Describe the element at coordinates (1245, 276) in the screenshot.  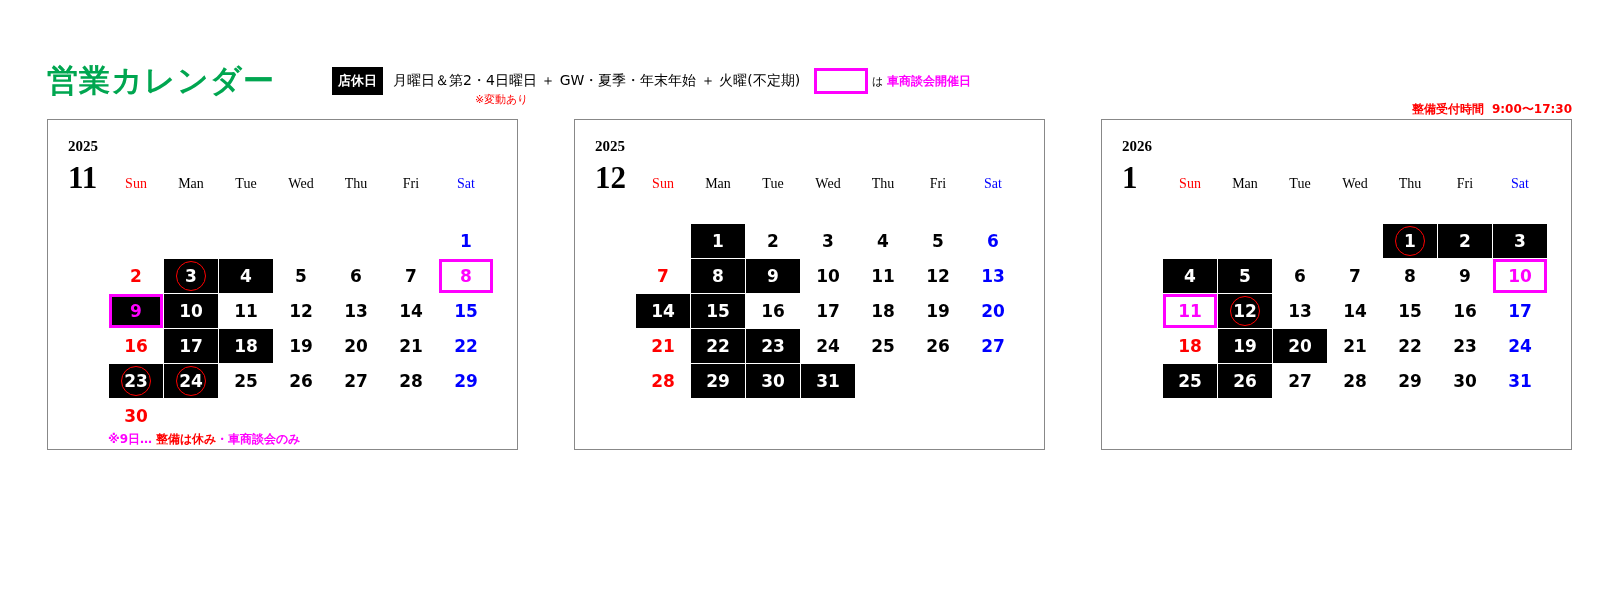
I see `day-cell: 5` at that location.